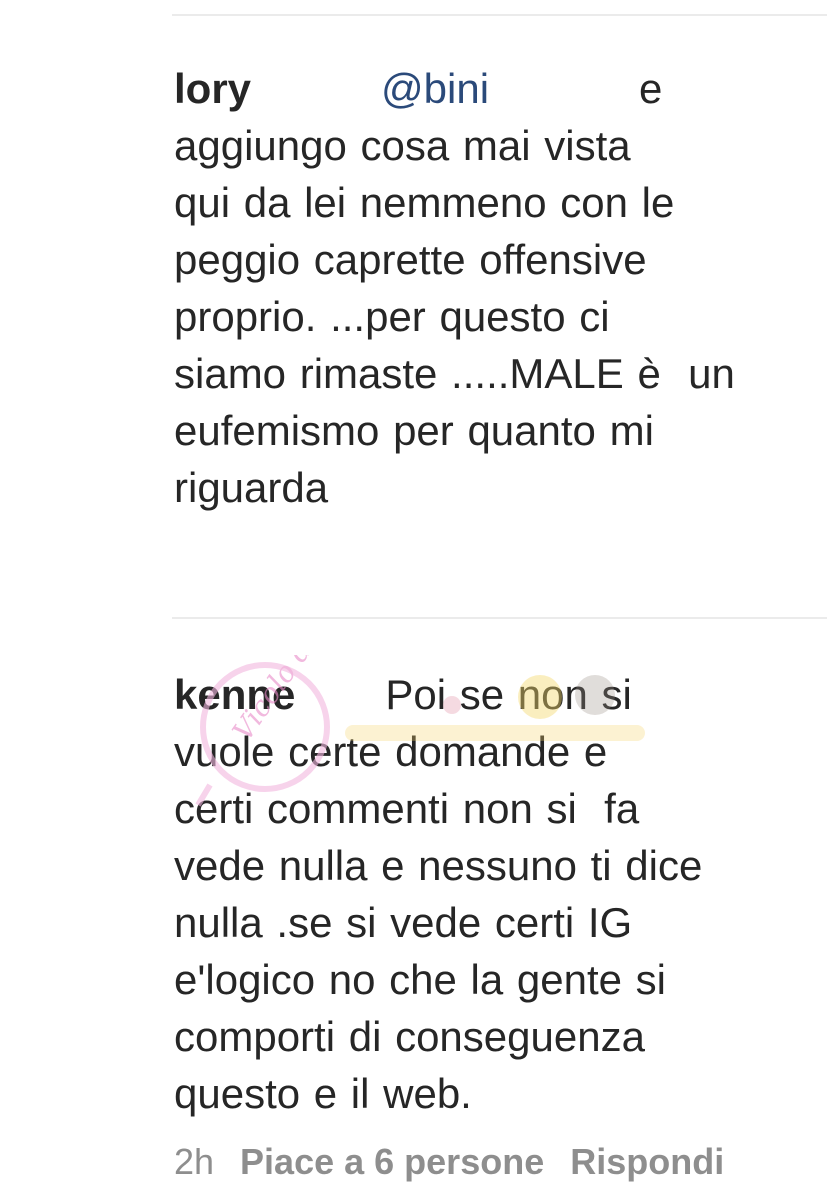  I want to click on comment-first-line: kenne Poi se non si, so click(494, 694).